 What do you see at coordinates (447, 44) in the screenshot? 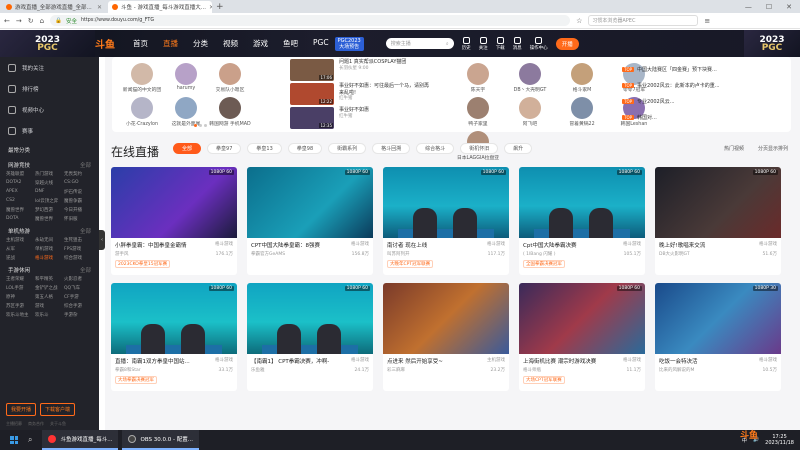
I see `search-icon: ⌕` at bounding box center [447, 44].